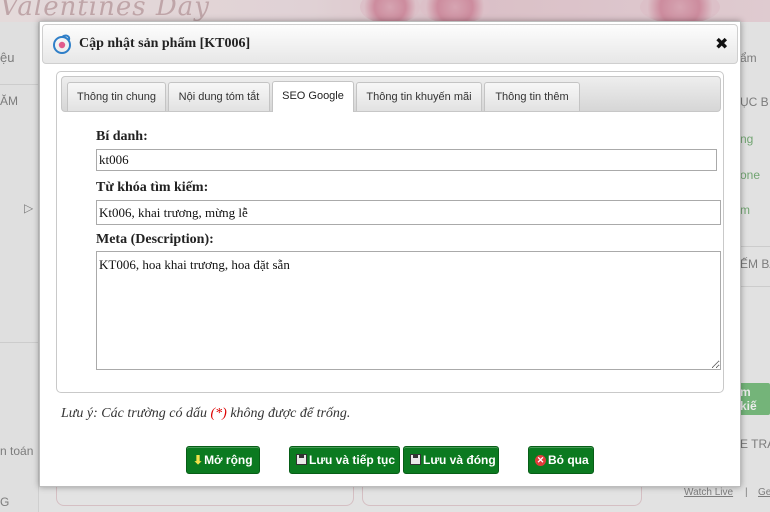 The height and width of the screenshot is (512, 770). What do you see at coordinates (721, 44) in the screenshot?
I see `close-icon: ✖` at bounding box center [721, 44].